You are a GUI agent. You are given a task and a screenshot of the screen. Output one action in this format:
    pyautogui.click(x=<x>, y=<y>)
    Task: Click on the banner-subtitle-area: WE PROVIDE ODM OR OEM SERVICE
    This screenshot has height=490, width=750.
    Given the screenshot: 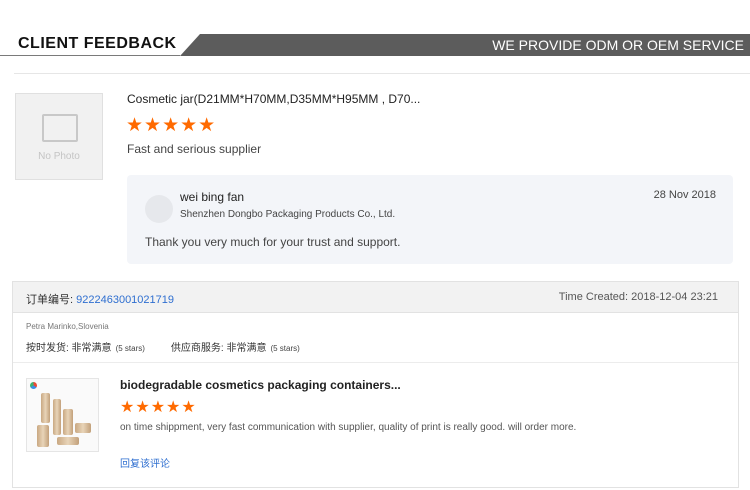 What is the action you would take?
    pyautogui.click(x=465, y=45)
    